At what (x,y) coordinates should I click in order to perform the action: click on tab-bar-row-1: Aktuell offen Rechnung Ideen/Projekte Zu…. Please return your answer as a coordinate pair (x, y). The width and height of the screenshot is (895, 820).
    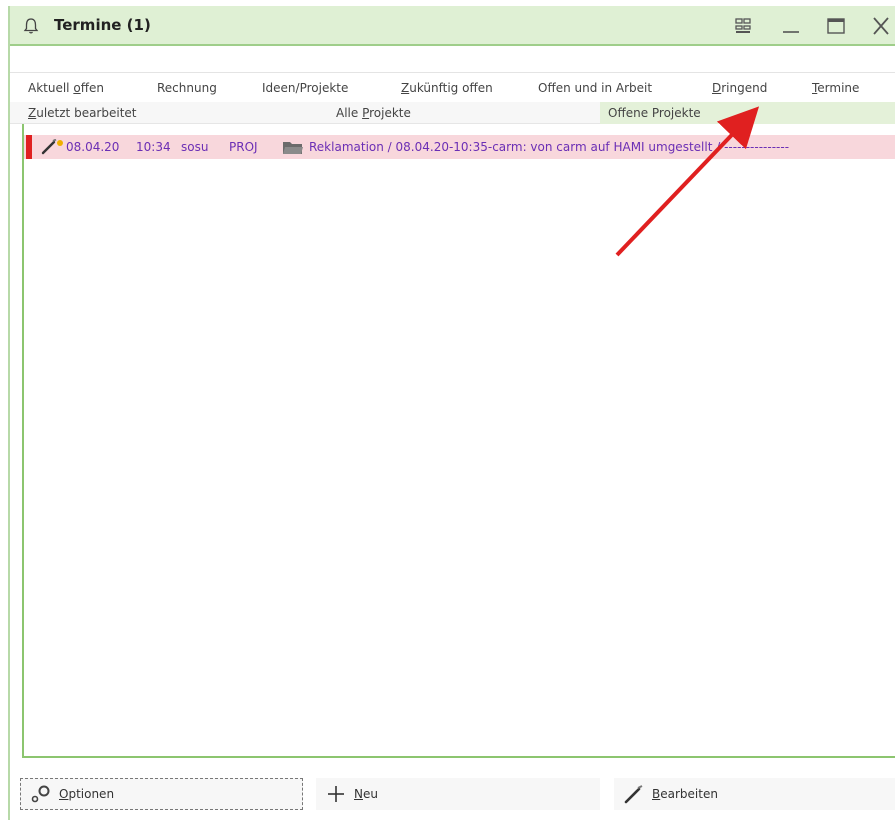
    Looking at the image, I should click on (452, 87).